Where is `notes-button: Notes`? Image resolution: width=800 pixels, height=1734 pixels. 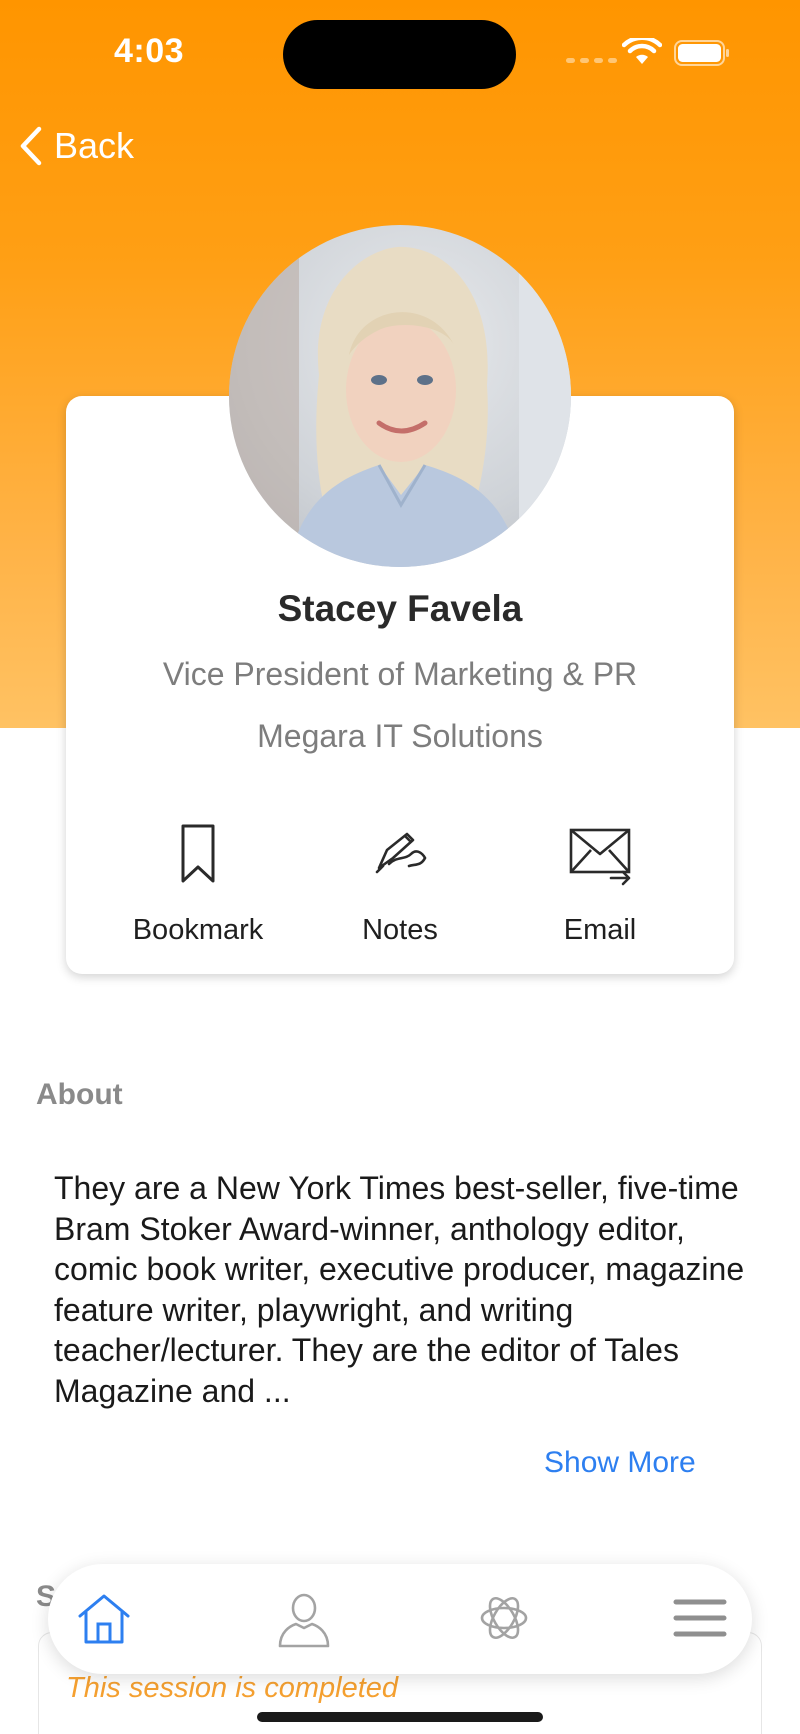
notes-button: Notes is located at coordinates (400, 885).